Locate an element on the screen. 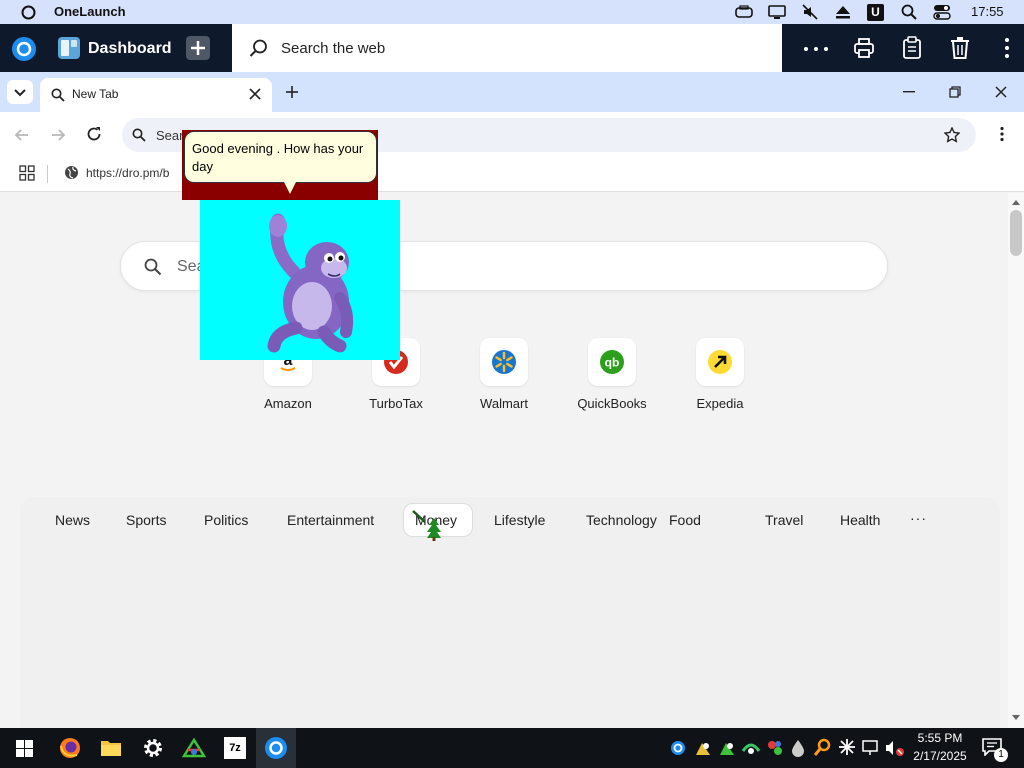 The image size is (1024, 768). svg-text: qb is located at coordinates (612, 363).